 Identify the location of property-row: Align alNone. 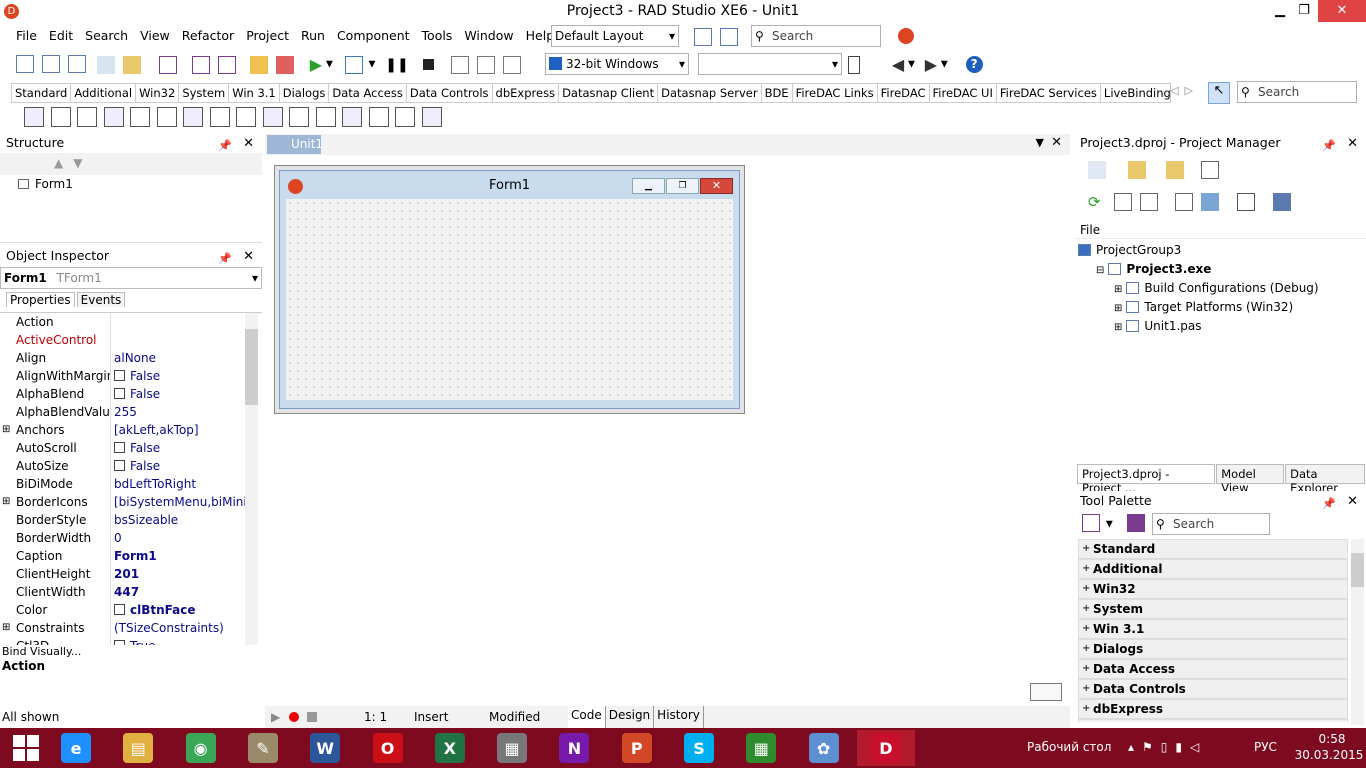
(131, 358).